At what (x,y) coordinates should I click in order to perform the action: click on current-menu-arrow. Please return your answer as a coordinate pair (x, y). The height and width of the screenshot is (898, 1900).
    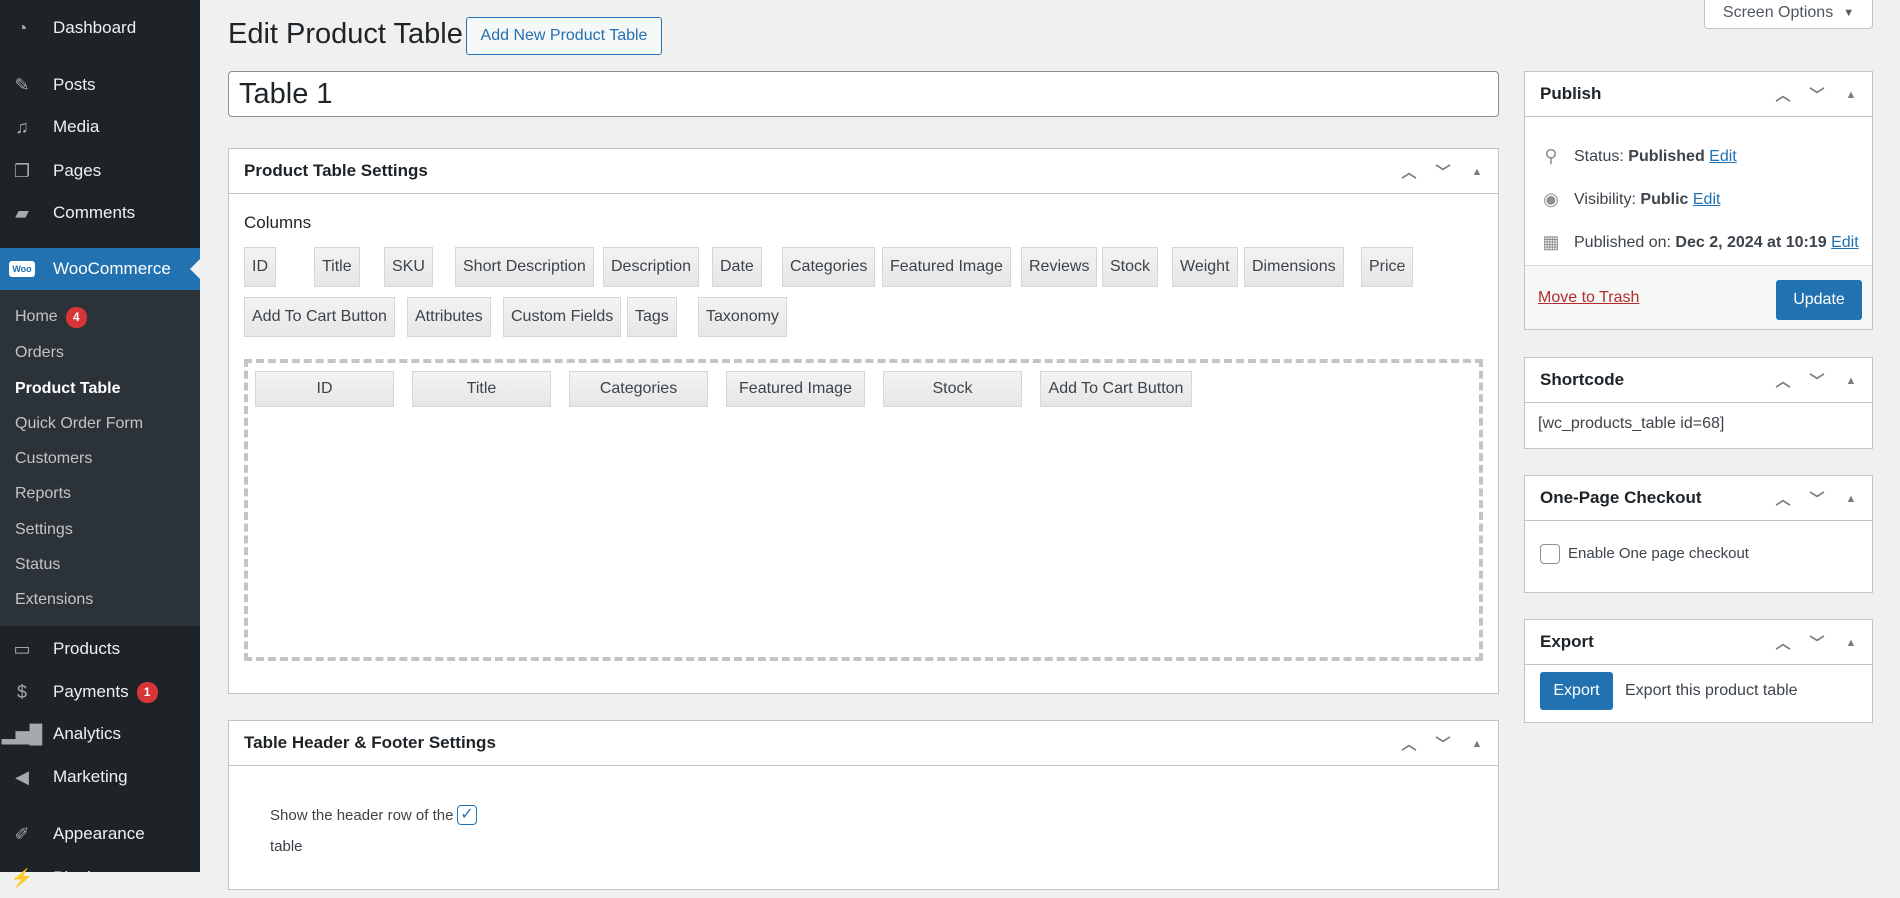
    Looking at the image, I should click on (195, 269).